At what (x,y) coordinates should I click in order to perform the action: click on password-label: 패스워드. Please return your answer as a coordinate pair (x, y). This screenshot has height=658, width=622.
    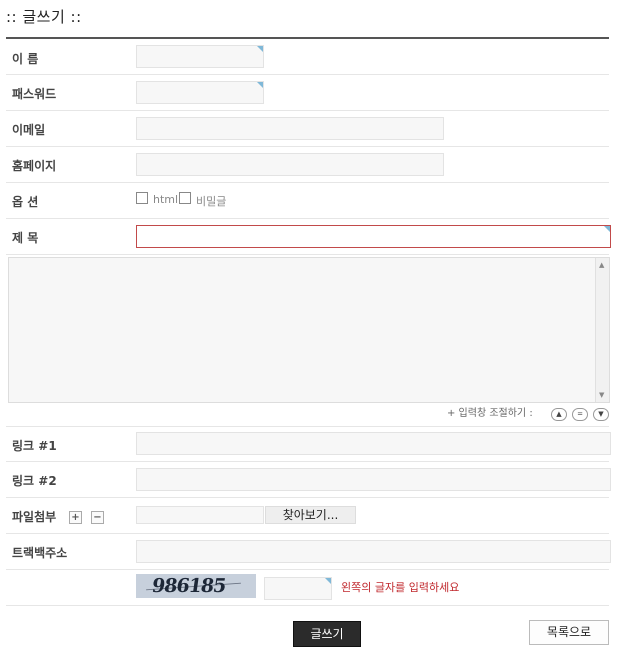
    Looking at the image, I should click on (34, 94).